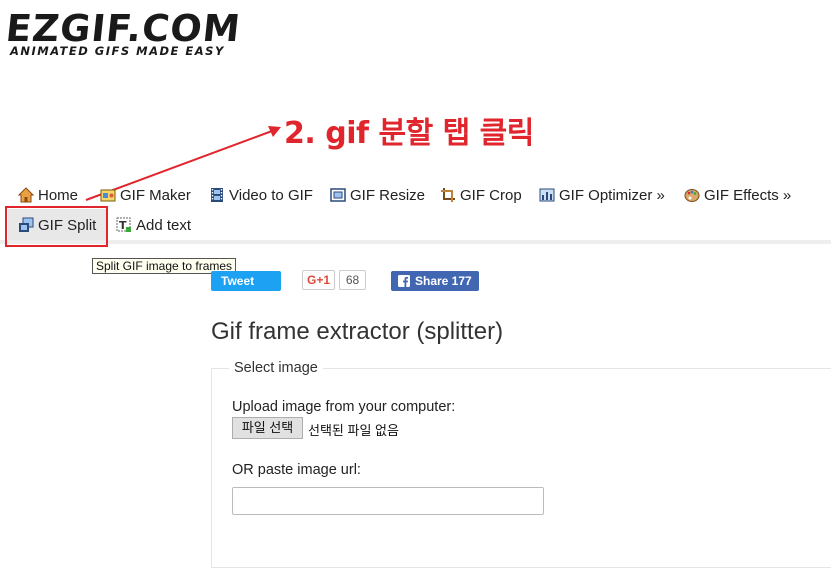 The height and width of the screenshot is (568, 831). What do you see at coordinates (612, 195) in the screenshot?
I see `nav-gif-optimizer-label: GIF Optimizer »` at bounding box center [612, 195].